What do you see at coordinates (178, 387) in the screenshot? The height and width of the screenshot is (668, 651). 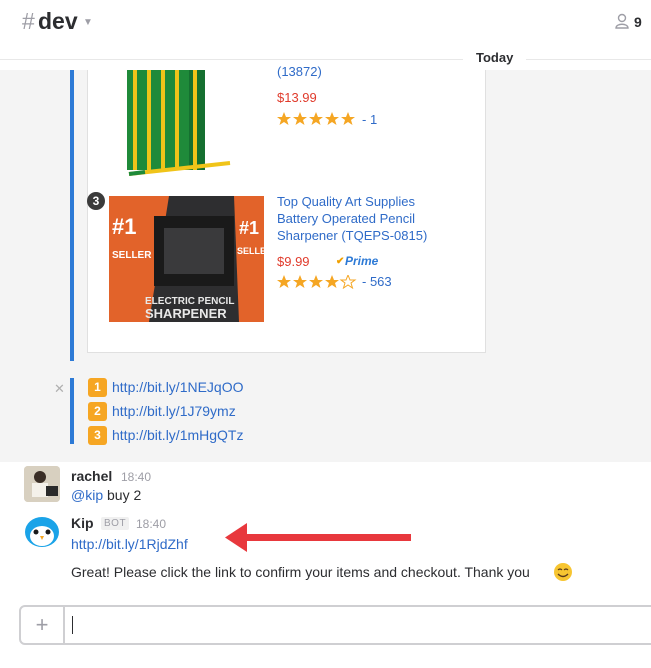 I see `item-link: http://bit.ly/1NEJqOO` at bounding box center [178, 387].